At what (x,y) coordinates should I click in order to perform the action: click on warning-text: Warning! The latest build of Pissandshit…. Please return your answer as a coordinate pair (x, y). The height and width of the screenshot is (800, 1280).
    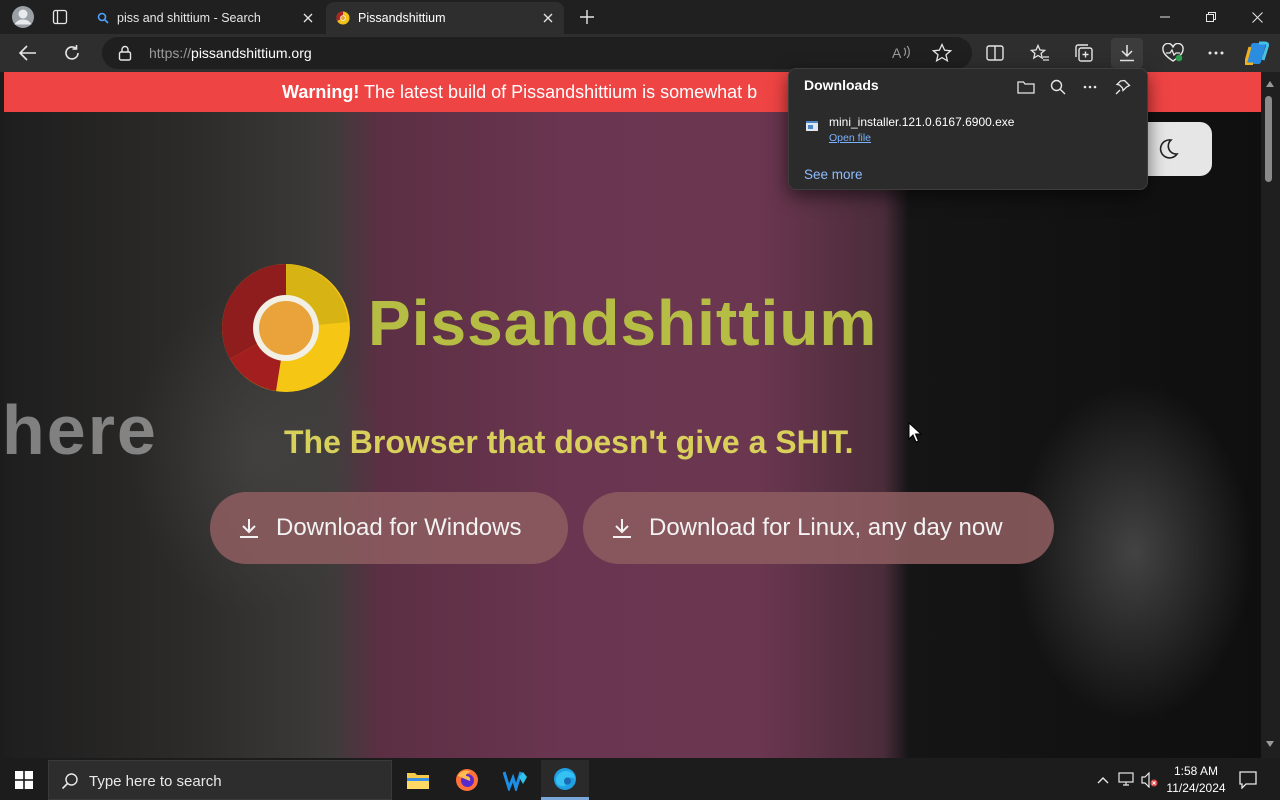
    Looking at the image, I should click on (519, 92).